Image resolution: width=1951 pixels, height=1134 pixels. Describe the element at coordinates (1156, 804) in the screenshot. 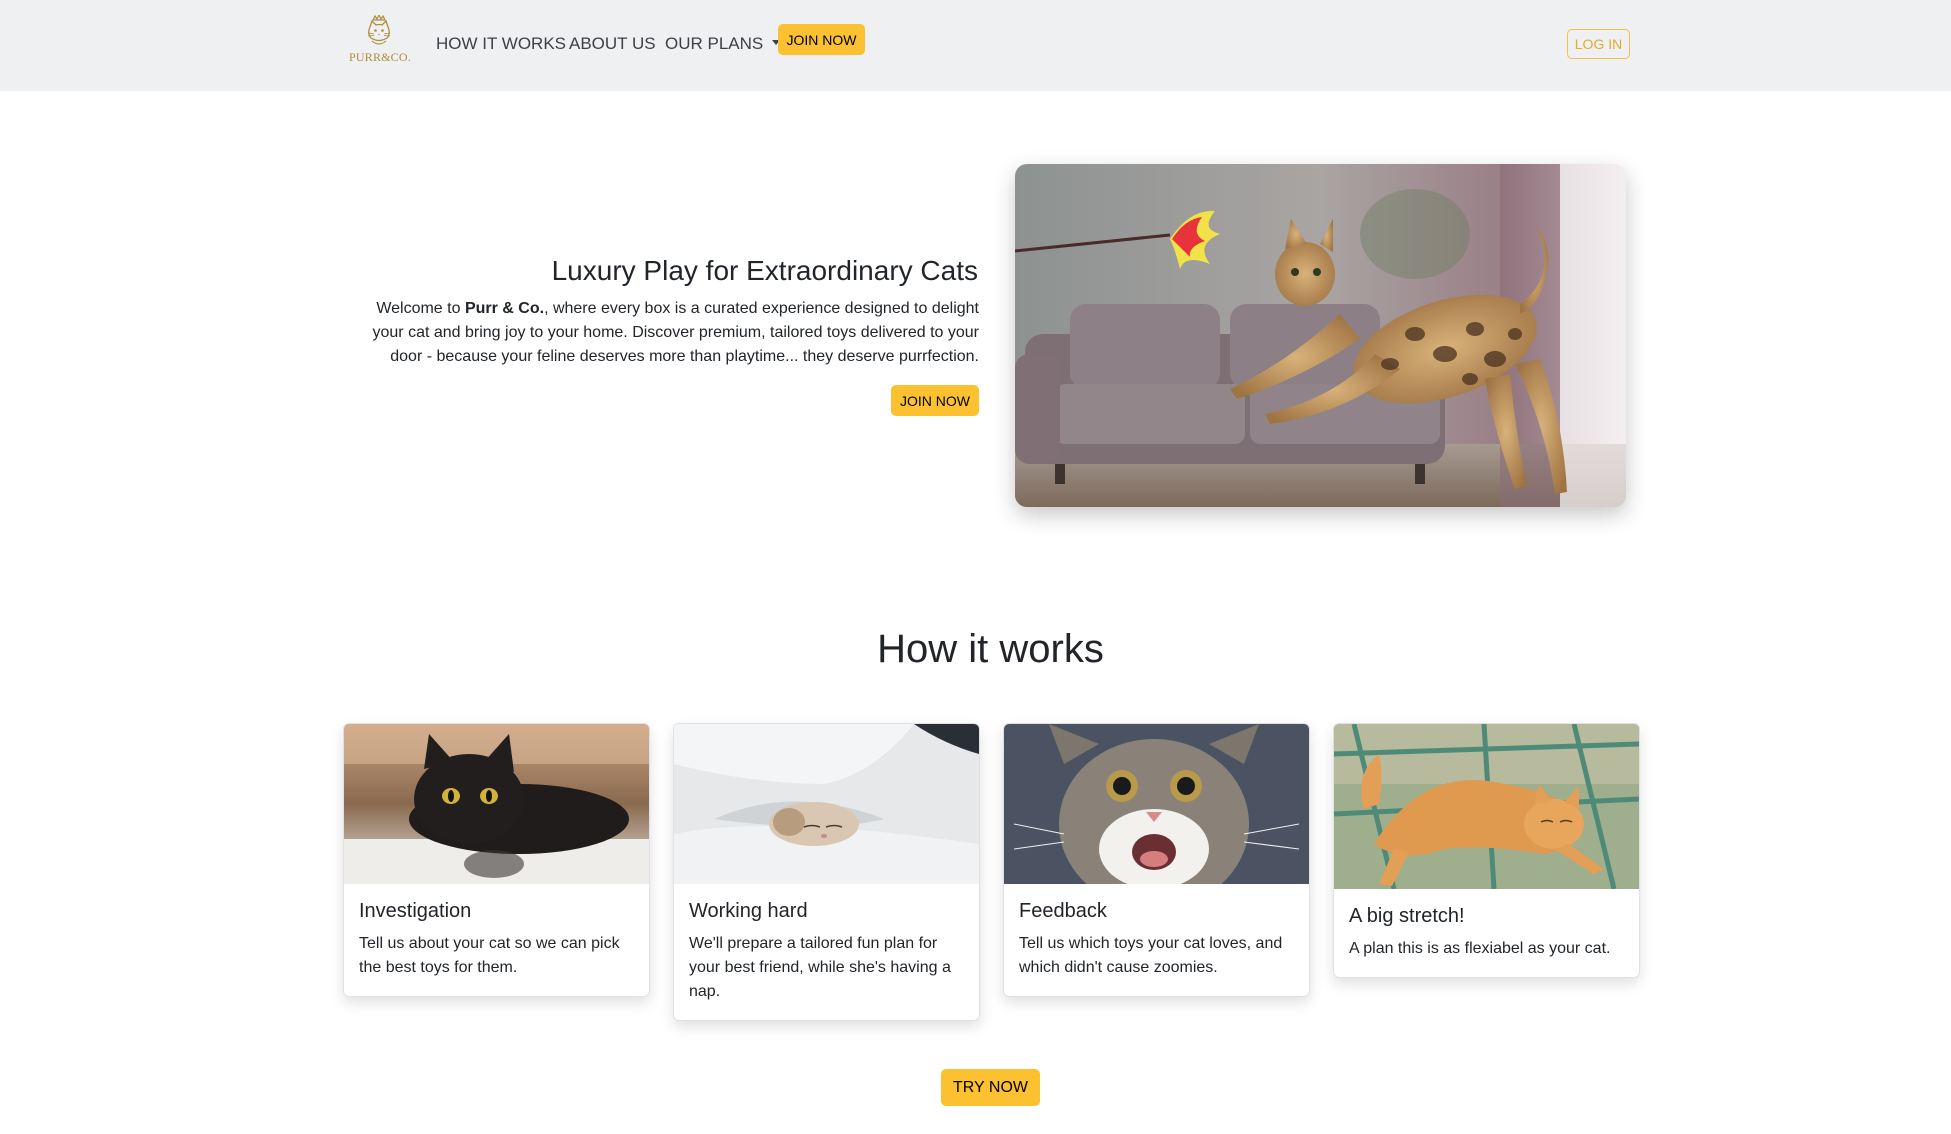

I see `card-image-surprised-cat` at that location.